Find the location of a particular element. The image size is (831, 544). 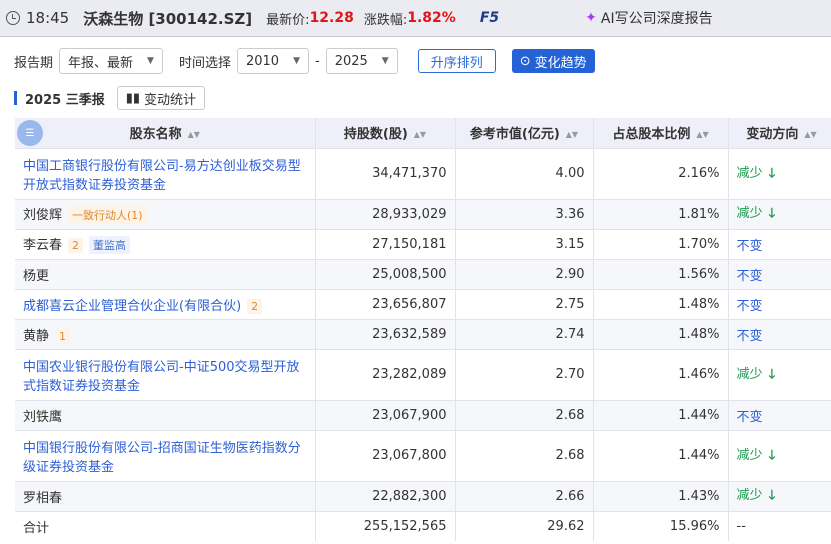

shares-cell: 23,282,089 is located at coordinates (385, 374).